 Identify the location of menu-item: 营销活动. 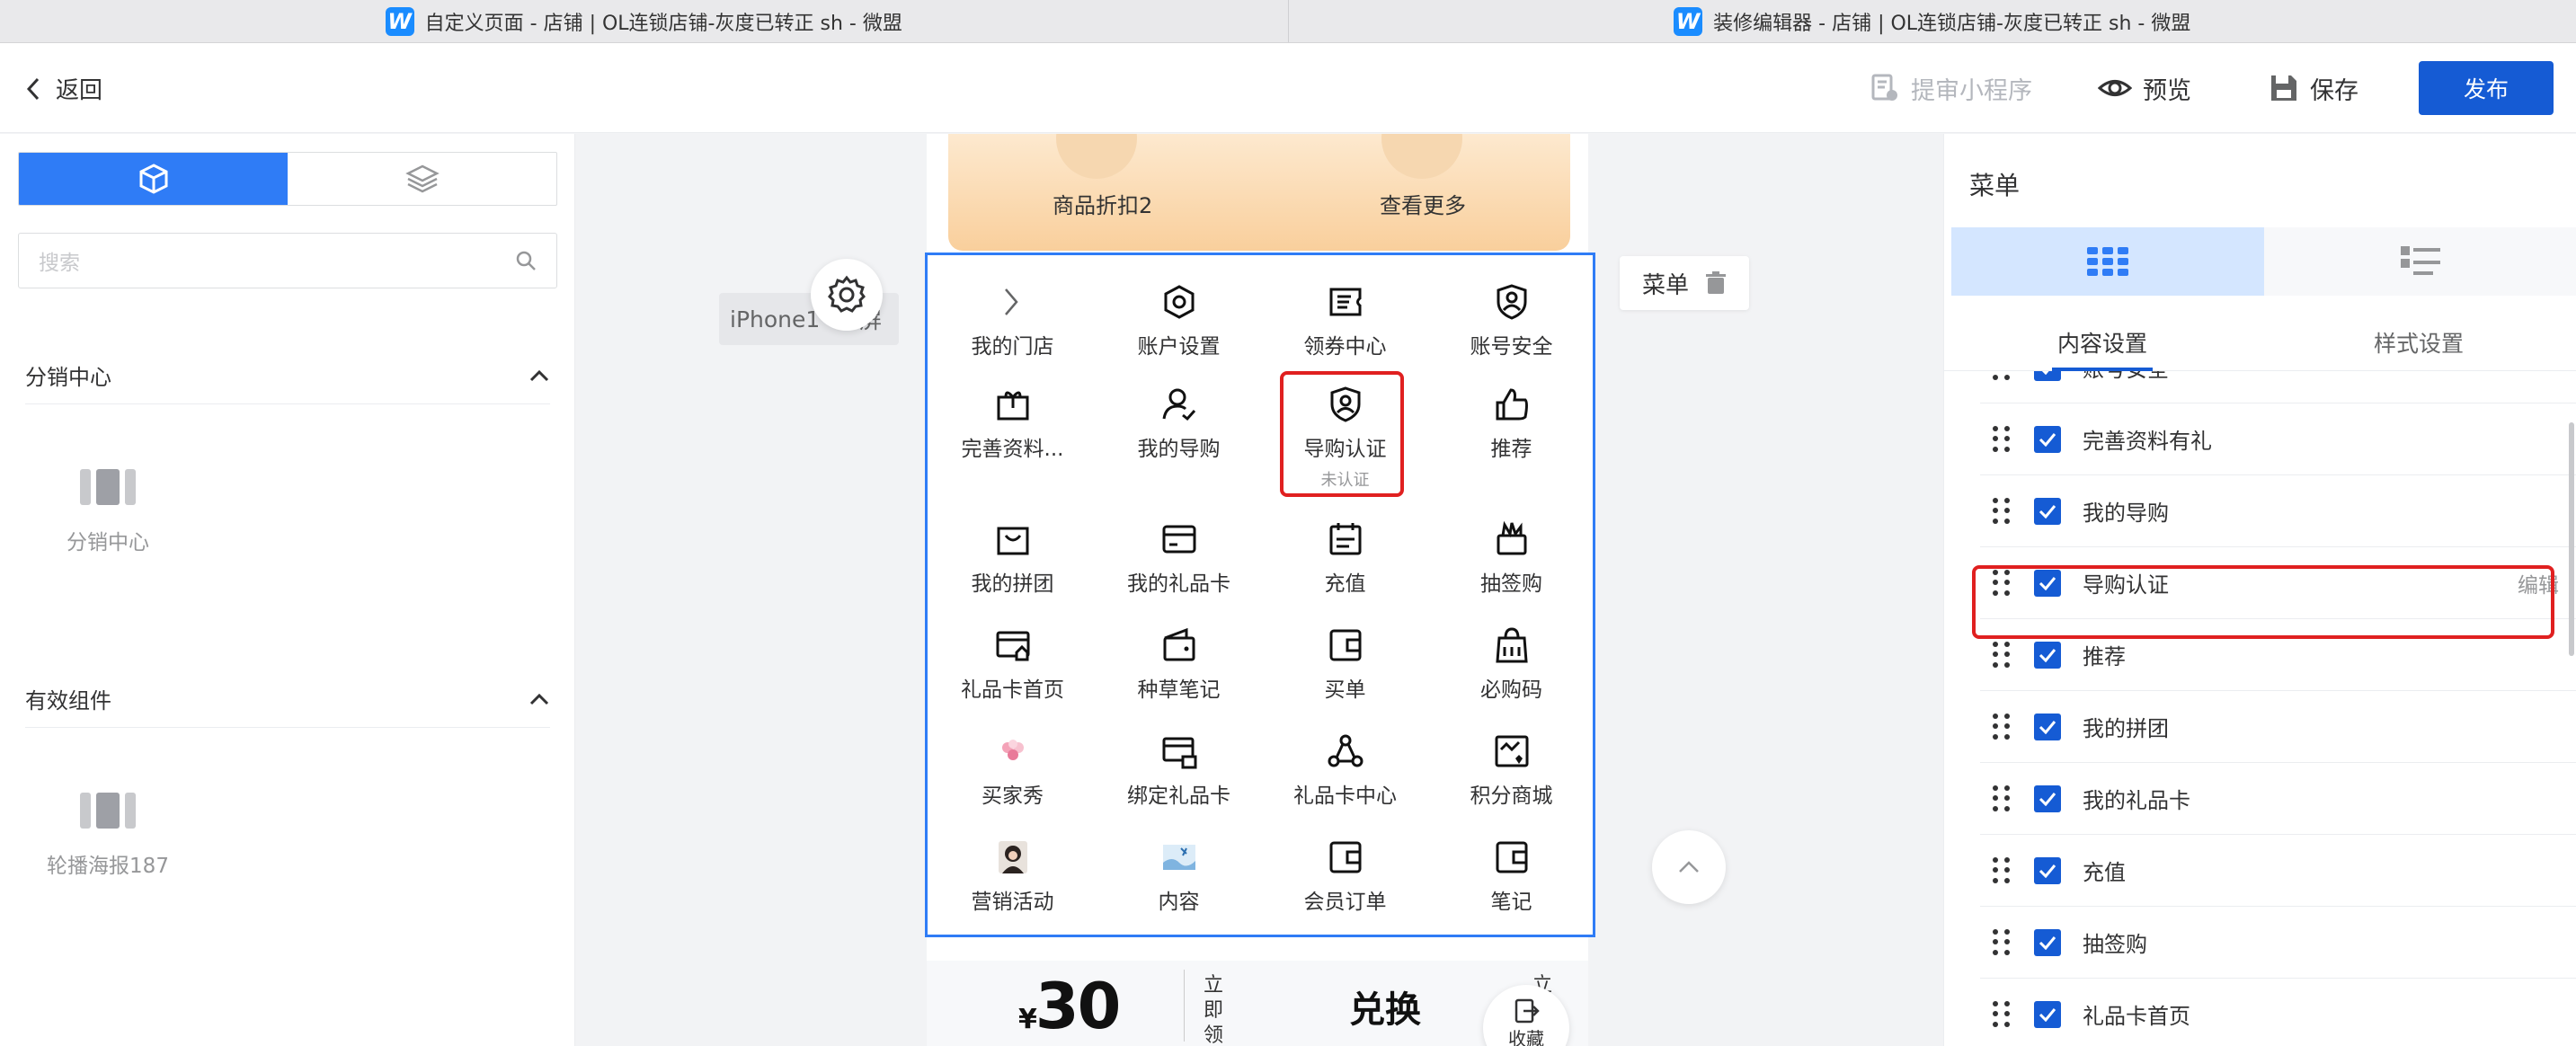
(1012, 877).